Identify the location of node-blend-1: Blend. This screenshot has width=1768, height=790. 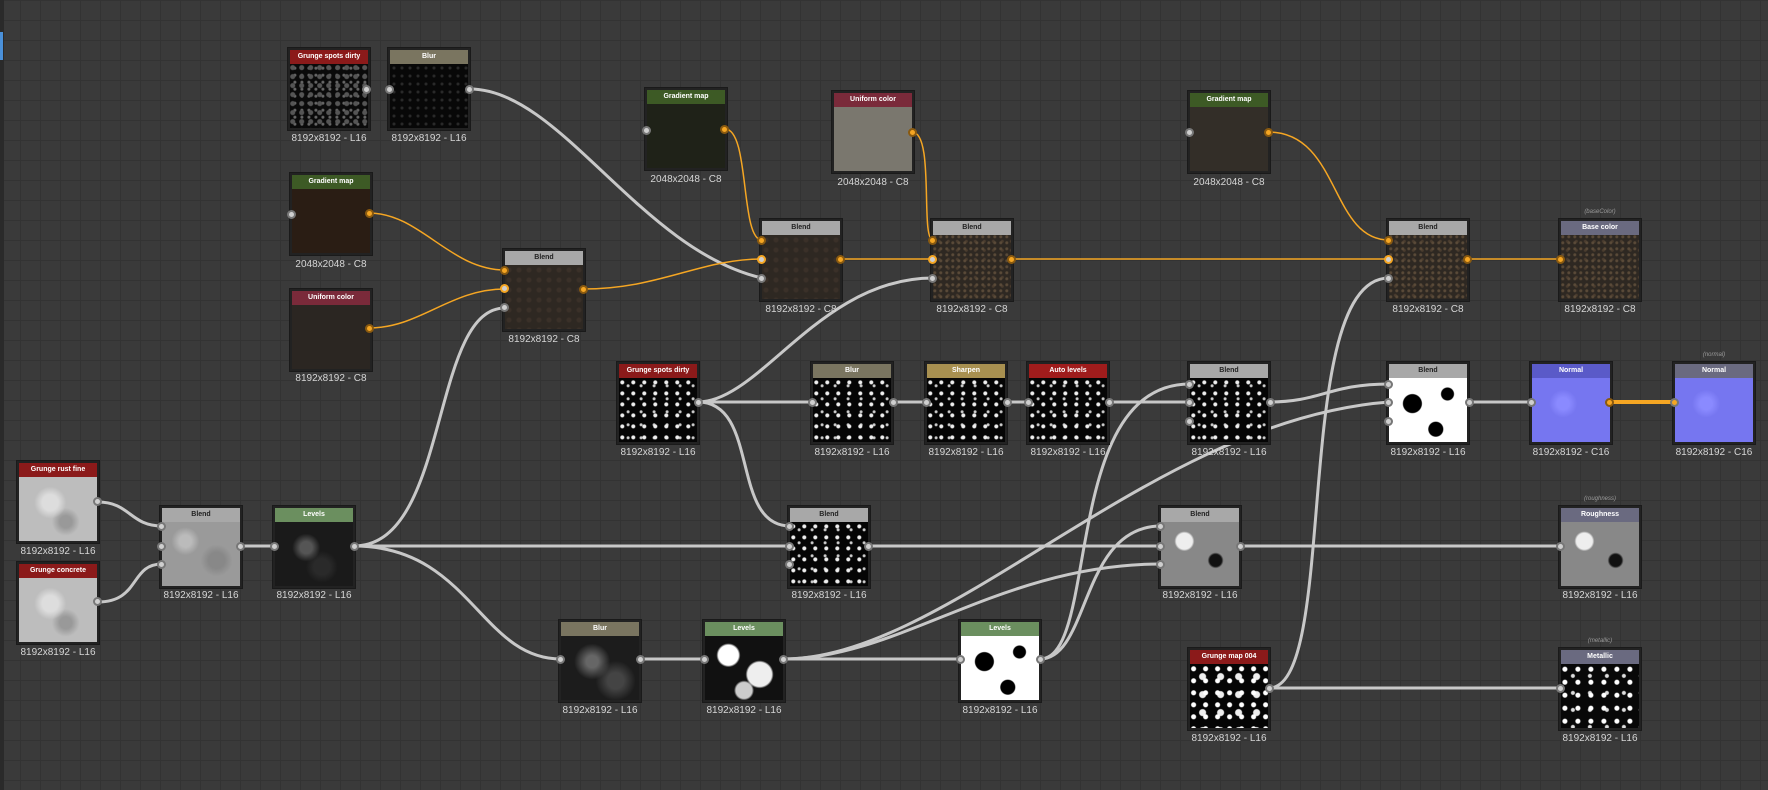
(544, 290).